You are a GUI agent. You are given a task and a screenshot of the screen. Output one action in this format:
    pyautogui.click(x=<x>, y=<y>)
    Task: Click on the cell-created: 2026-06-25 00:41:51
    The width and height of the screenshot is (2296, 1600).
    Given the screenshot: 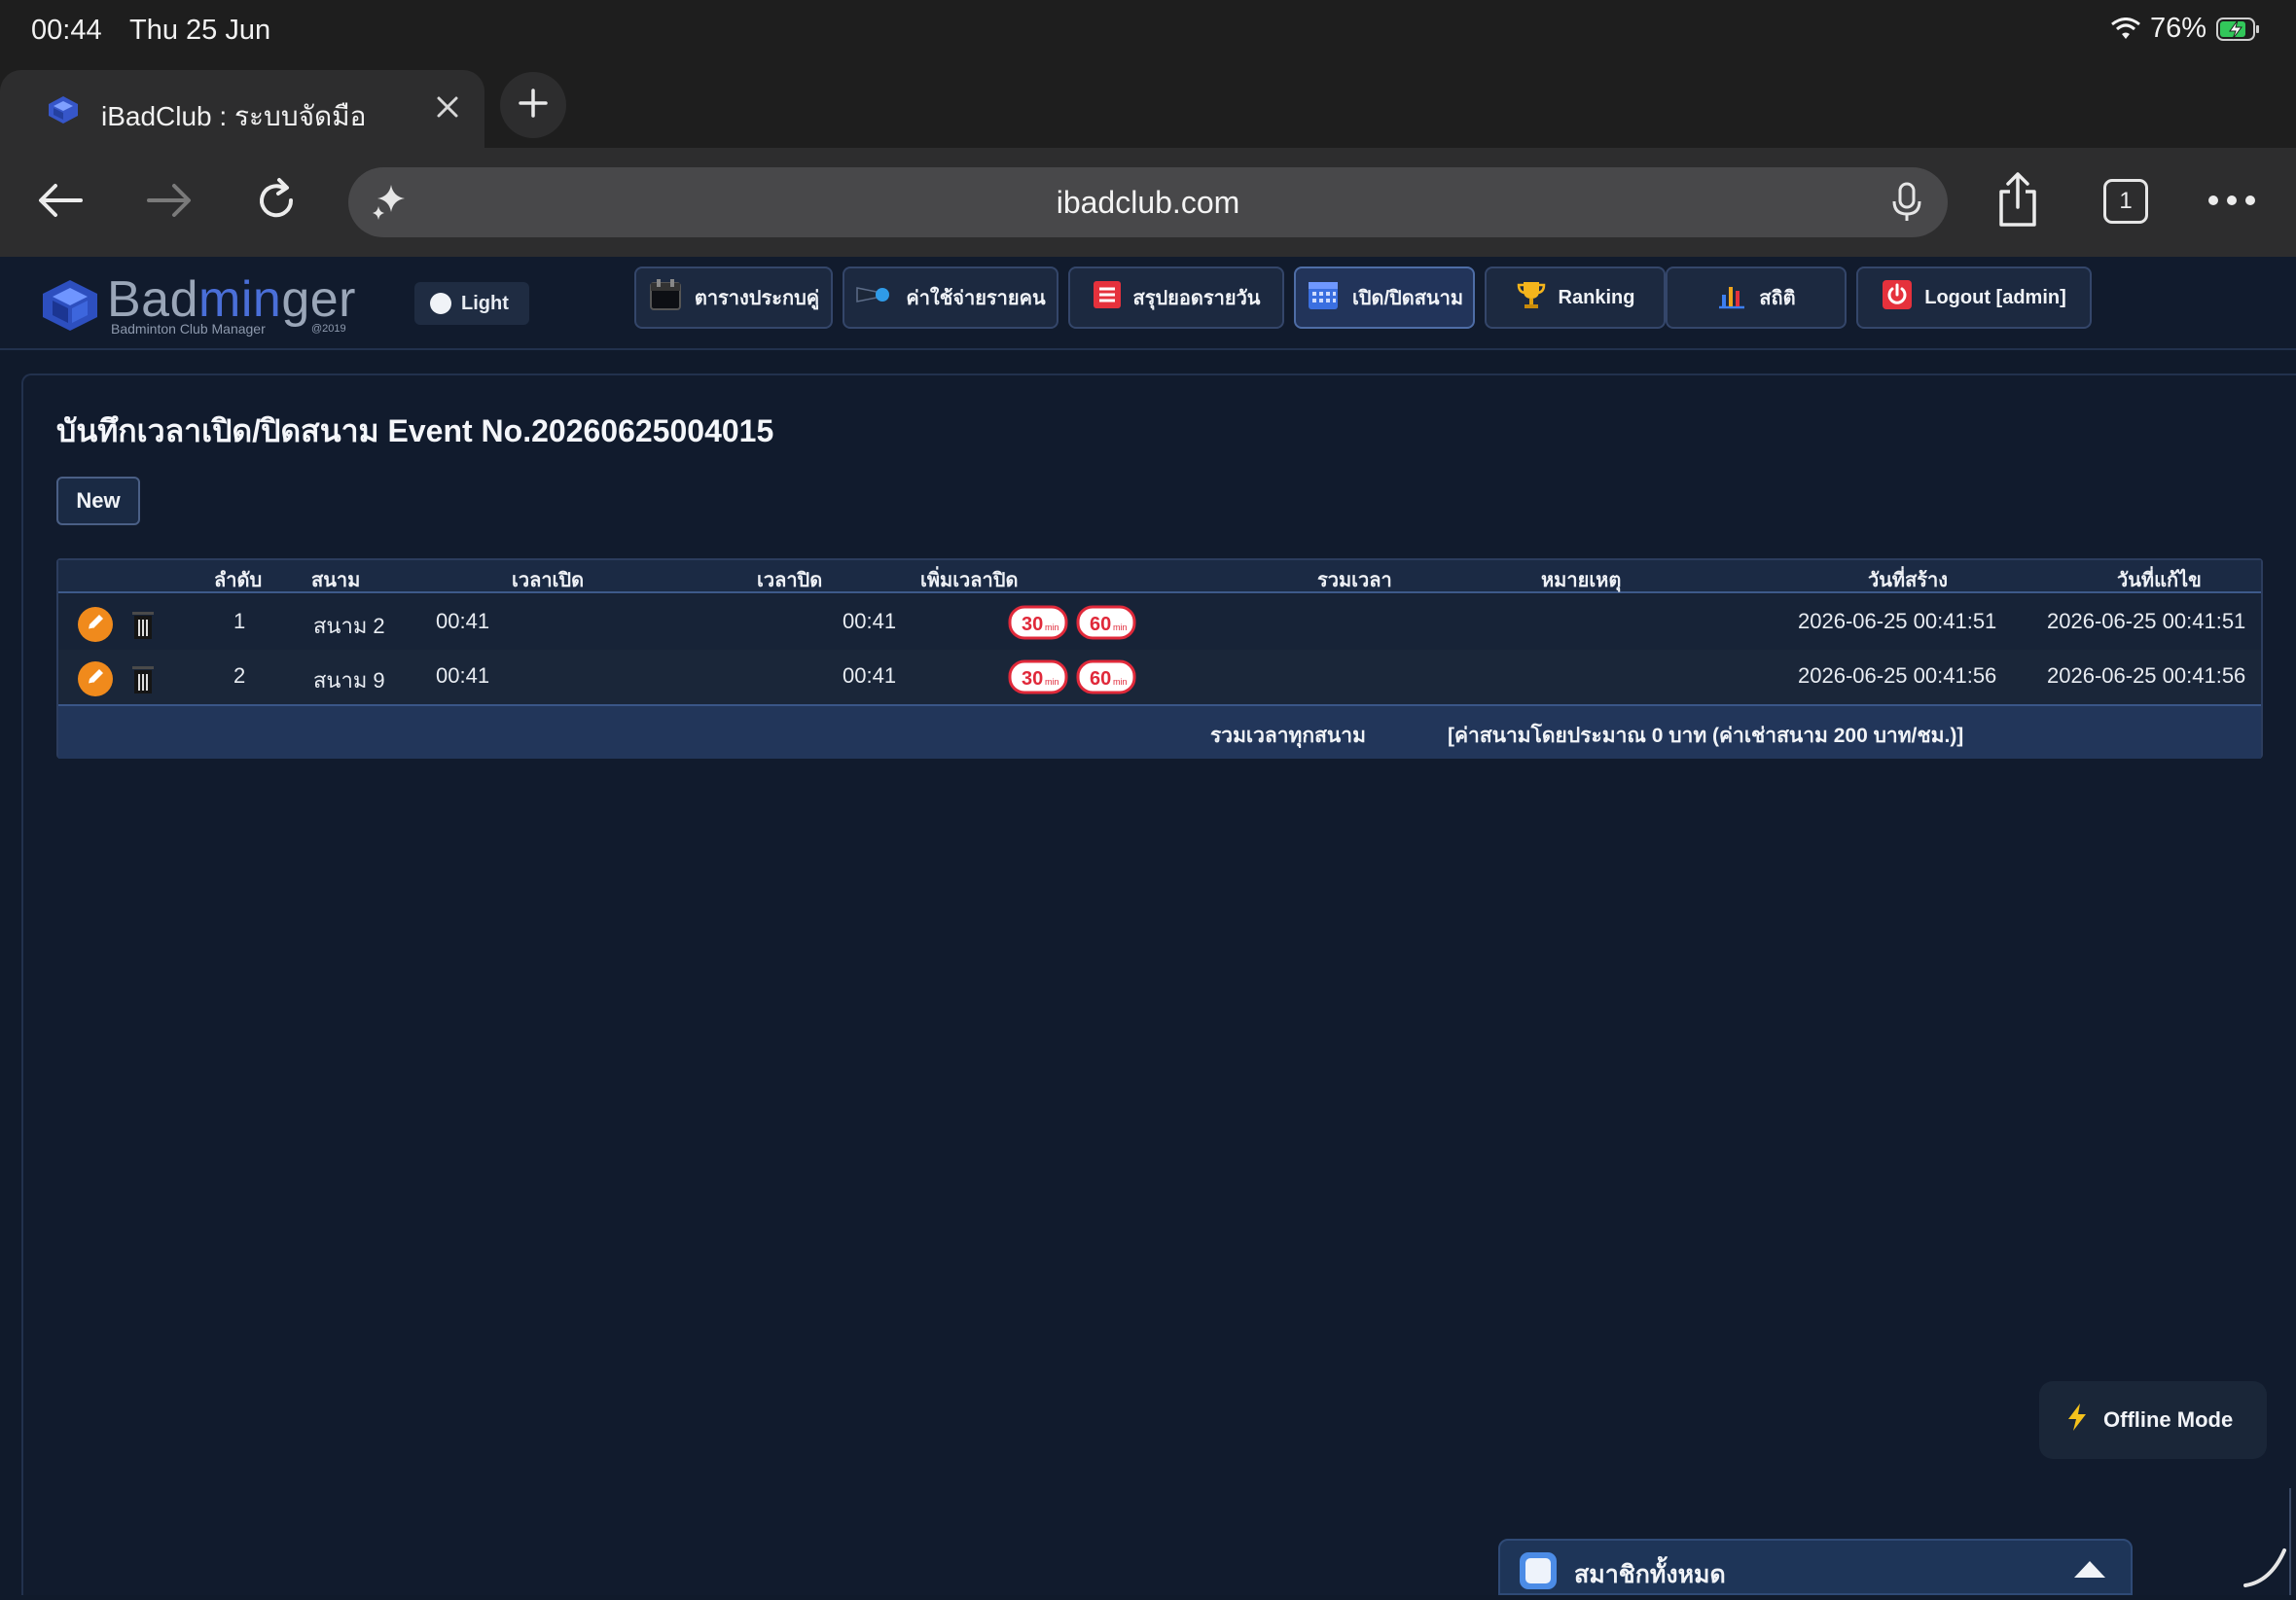 What is the action you would take?
    pyautogui.click(x=1897, y=621)
    